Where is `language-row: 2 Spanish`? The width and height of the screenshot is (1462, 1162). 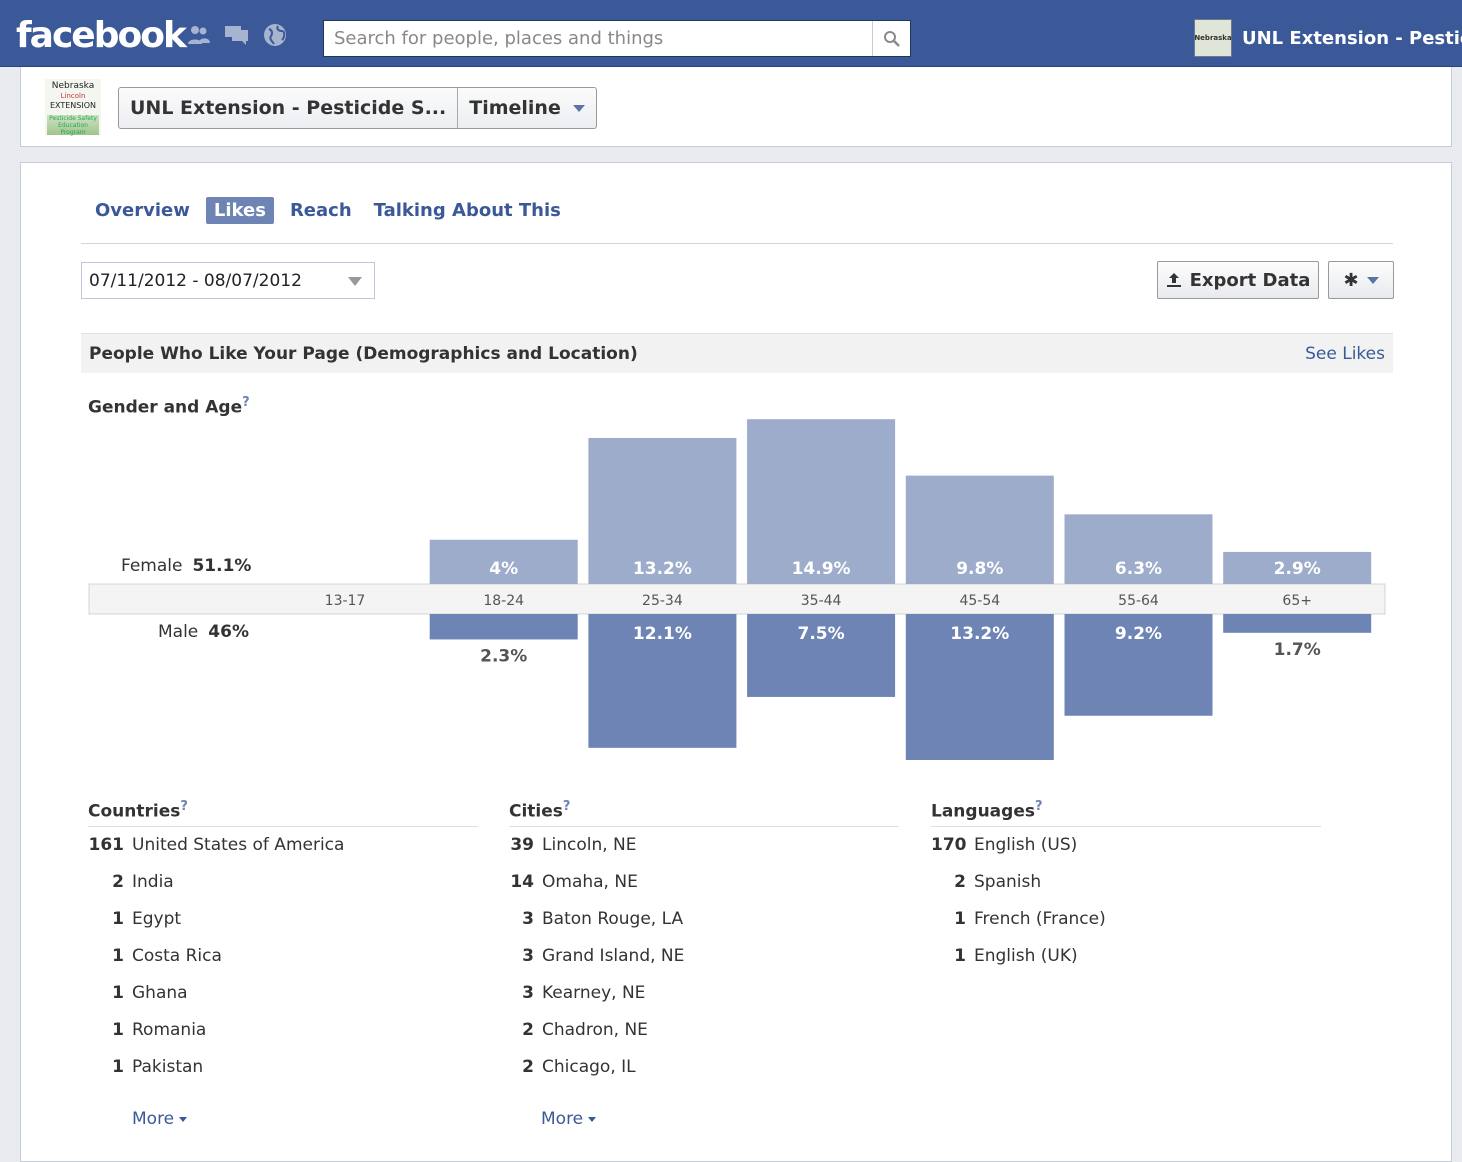 language-row: 2 Spanish is located at coordinates (986, 882).